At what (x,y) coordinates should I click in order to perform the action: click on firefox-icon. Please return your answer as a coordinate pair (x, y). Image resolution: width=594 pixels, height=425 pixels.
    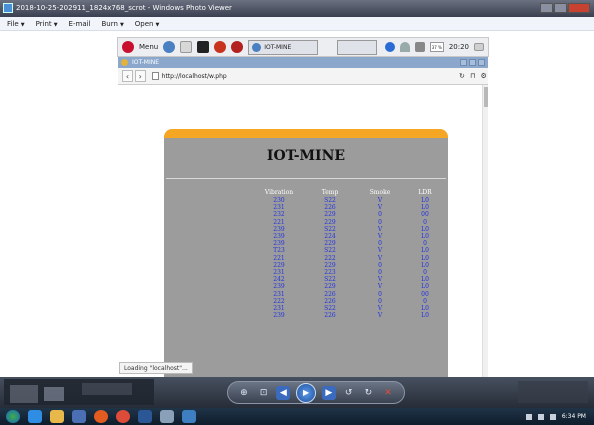
    Looking at the image, I should click on (101, 416).